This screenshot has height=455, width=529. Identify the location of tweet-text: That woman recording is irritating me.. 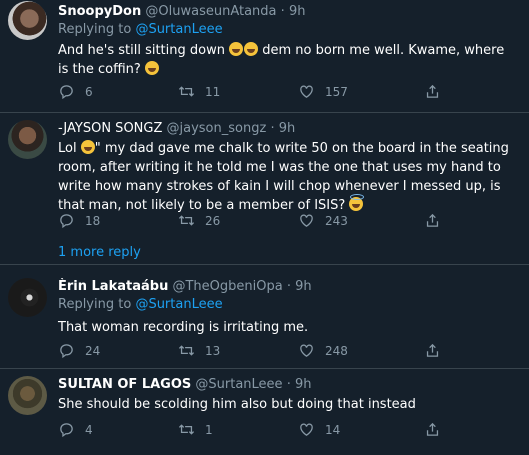
(183, 327).